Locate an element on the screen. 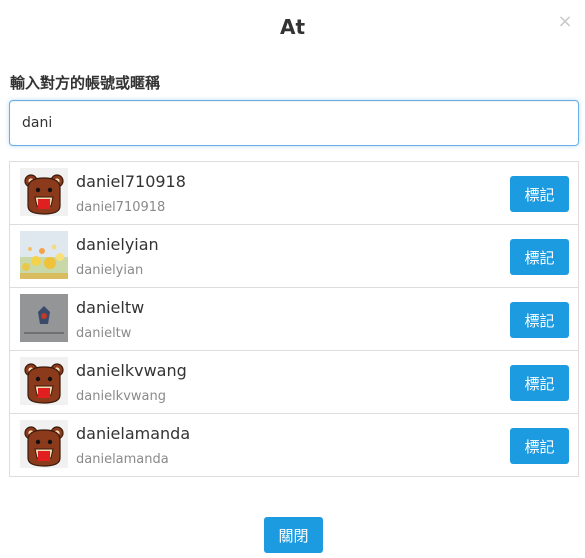 Image resolution: width=585 pixels, height=558 pixels. dialog-title: At is located at coordinates (292, 27).